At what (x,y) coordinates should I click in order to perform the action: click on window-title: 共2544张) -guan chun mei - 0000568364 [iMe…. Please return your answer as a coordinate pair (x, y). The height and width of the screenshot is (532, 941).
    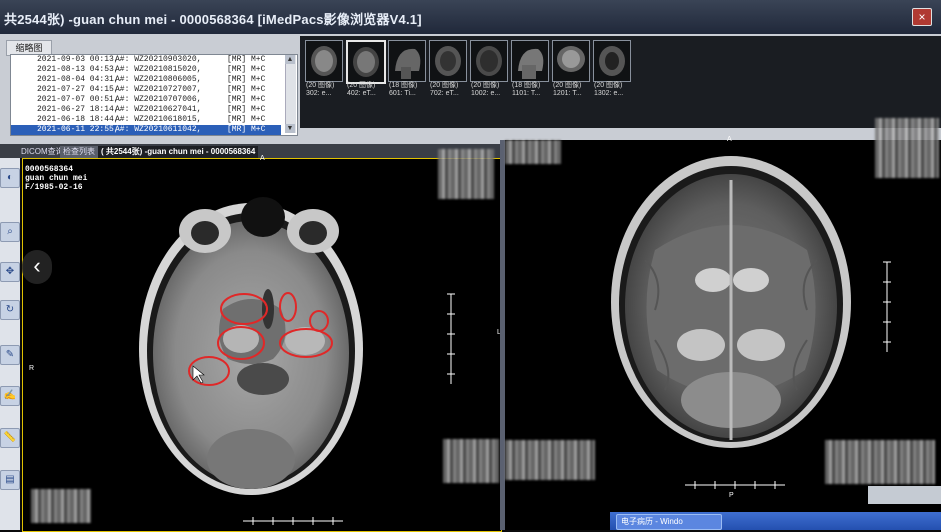
    Looking at the image, I should click on (213, 19).